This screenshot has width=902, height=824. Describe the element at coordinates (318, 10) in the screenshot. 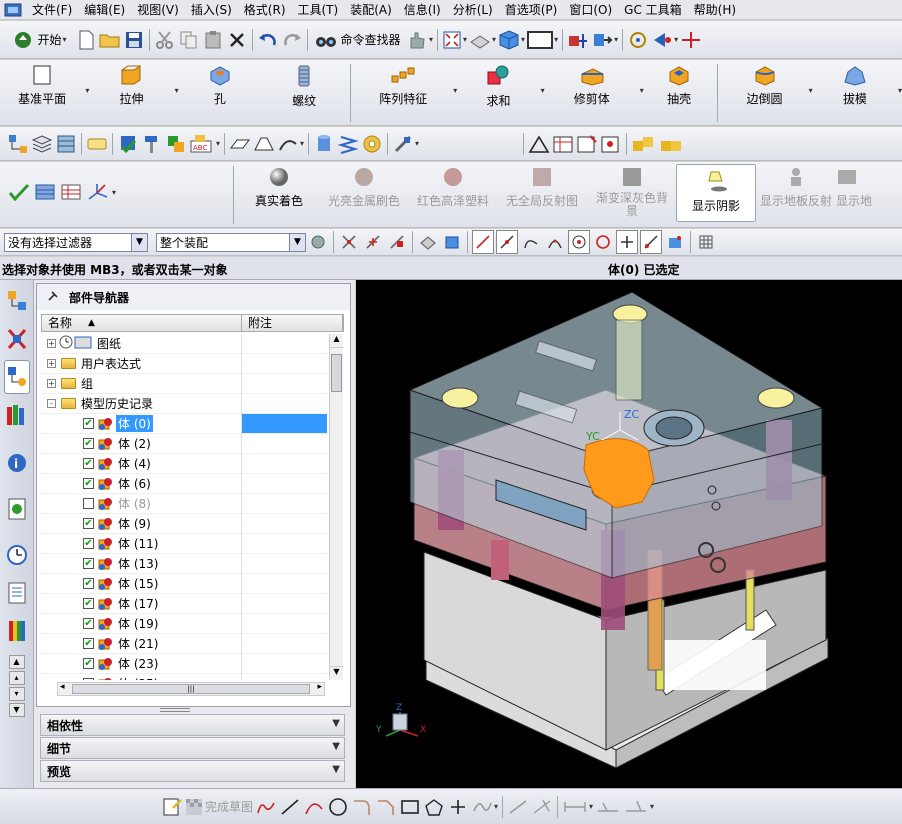

I see `menu-tools: 工具(T)` at that location.